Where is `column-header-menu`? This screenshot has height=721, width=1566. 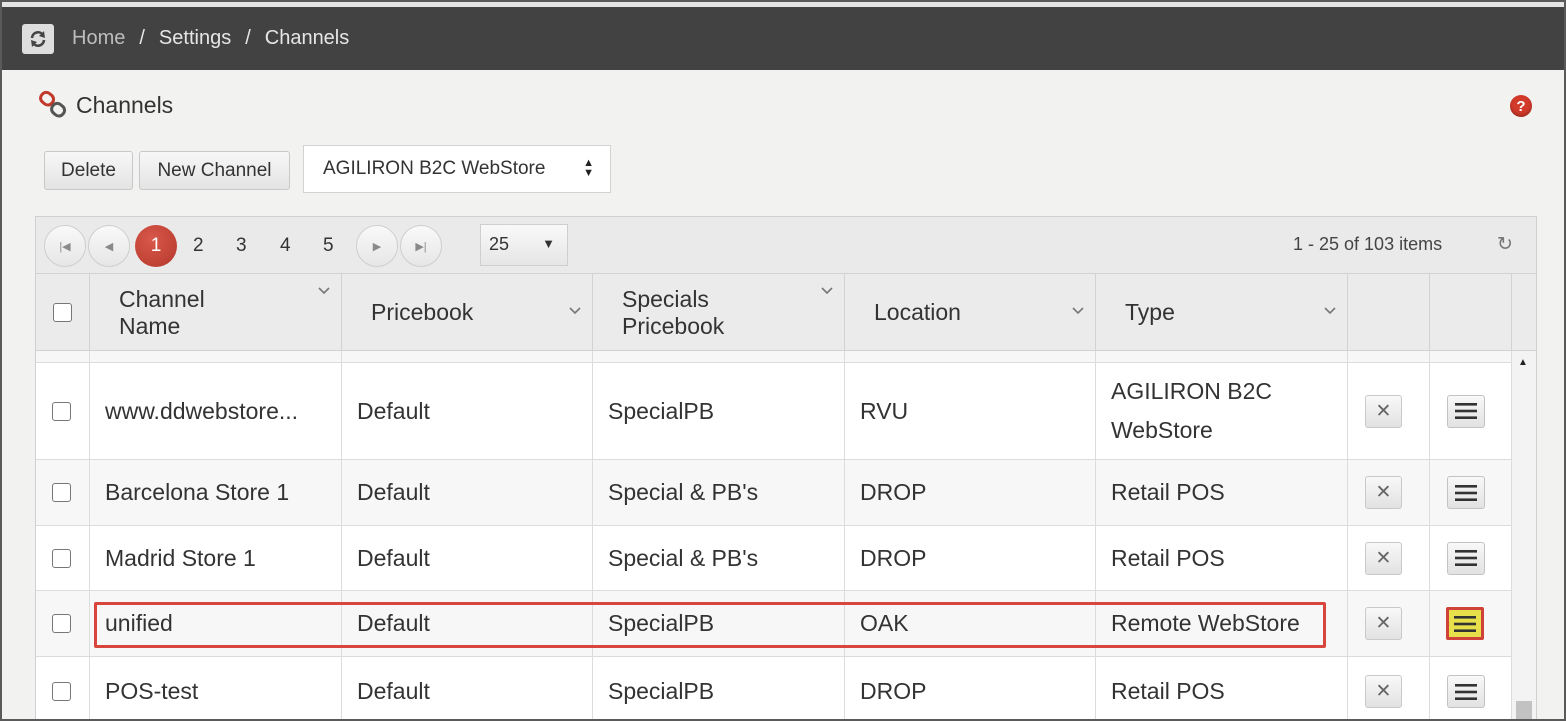 column-header-menu is located at coordinates (1471, 312).